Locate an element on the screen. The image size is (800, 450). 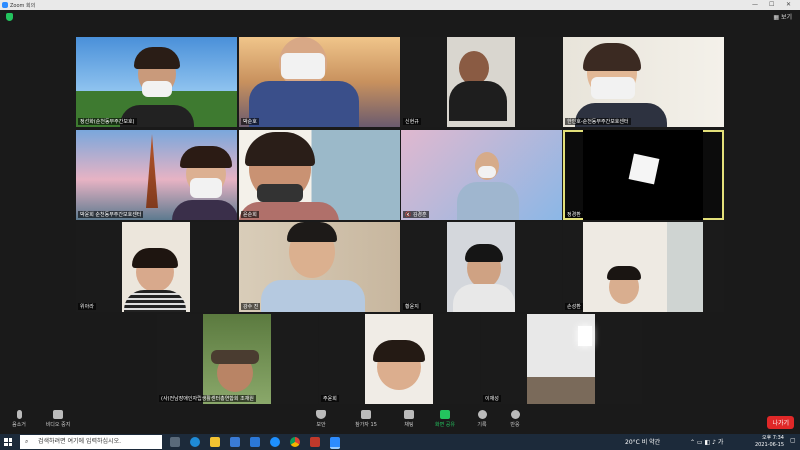
chat-button: 채팅 is located at coordinates (409, 419).